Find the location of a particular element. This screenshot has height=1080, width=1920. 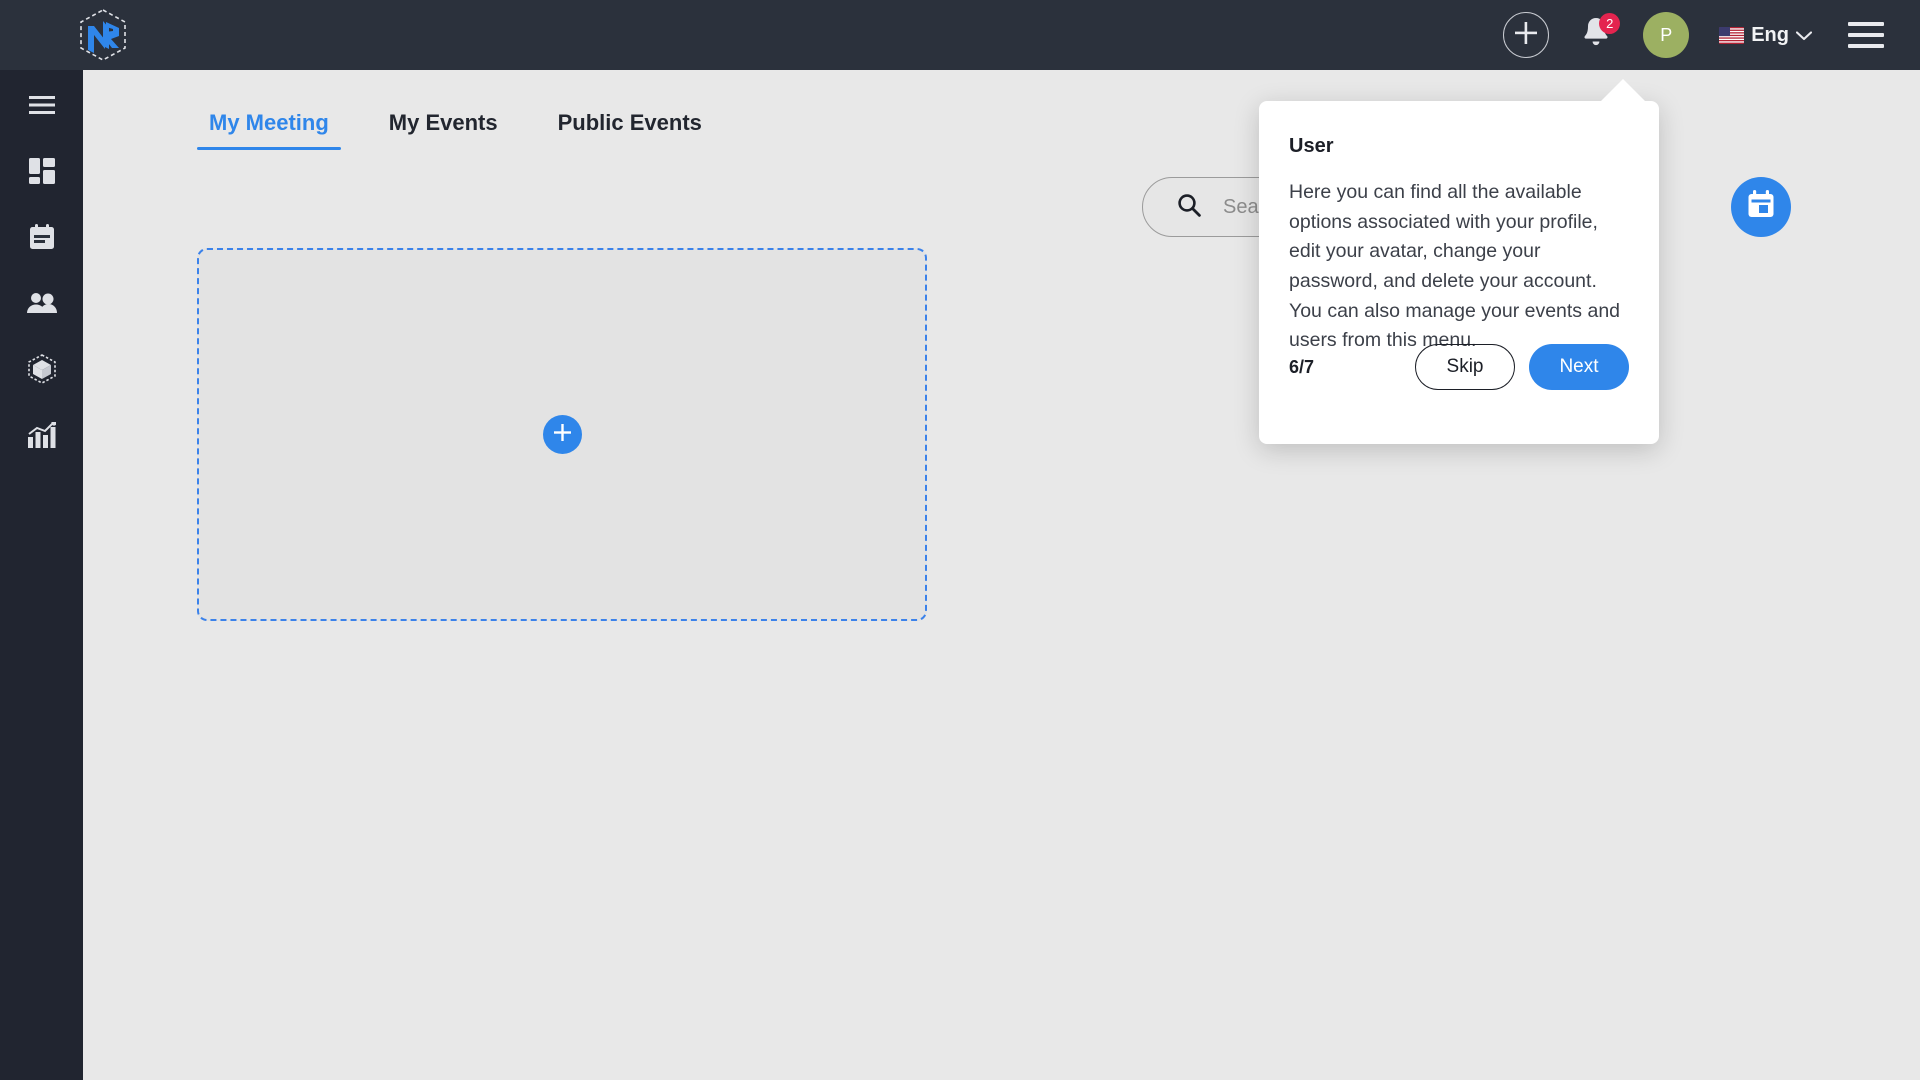

app-logo is located at coordinates (103, 35).